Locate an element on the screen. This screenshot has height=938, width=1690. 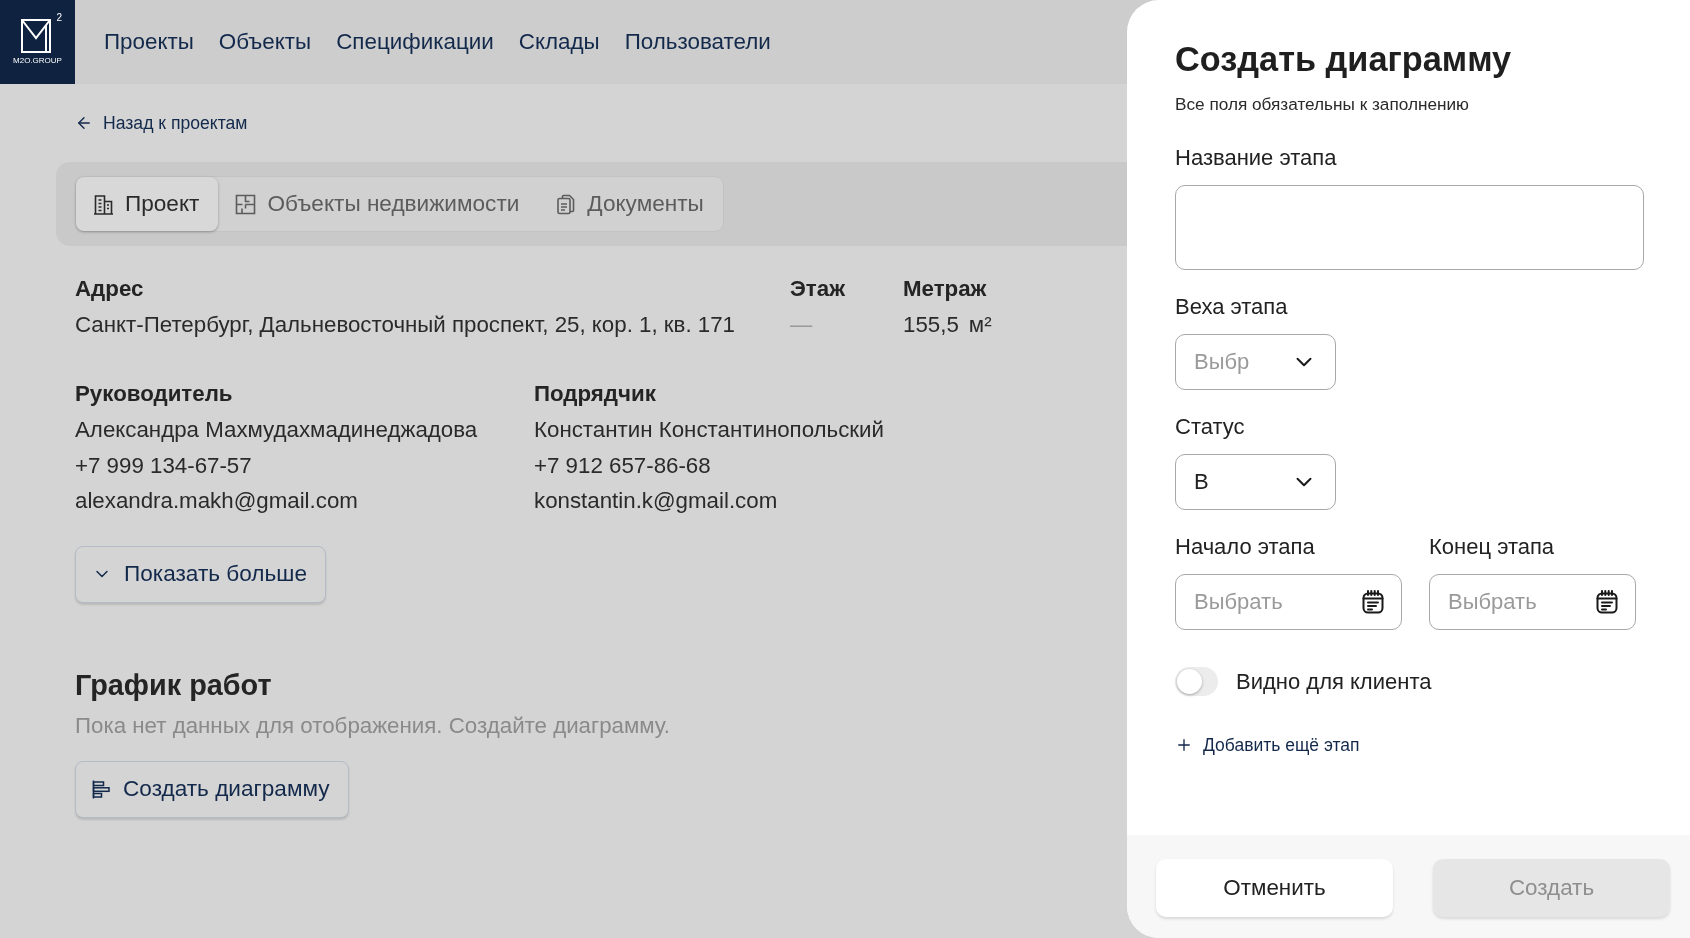
logo-superscript: 2 is located at coordinates (59, 18).